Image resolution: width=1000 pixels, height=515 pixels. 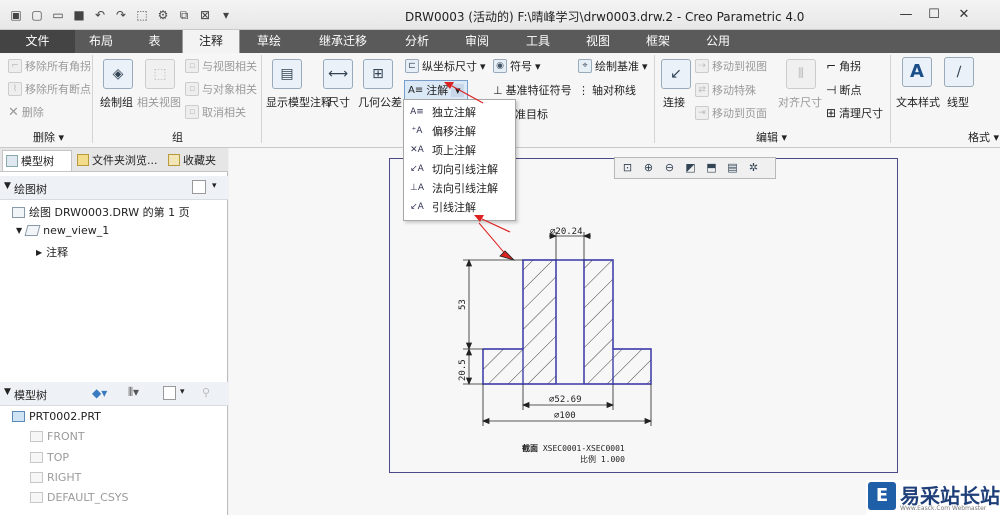 What do you see at coordinates (195, 160) in the screenshot?
I see `tab-favorites: 收藏夹` at bounding box center [195, 160].